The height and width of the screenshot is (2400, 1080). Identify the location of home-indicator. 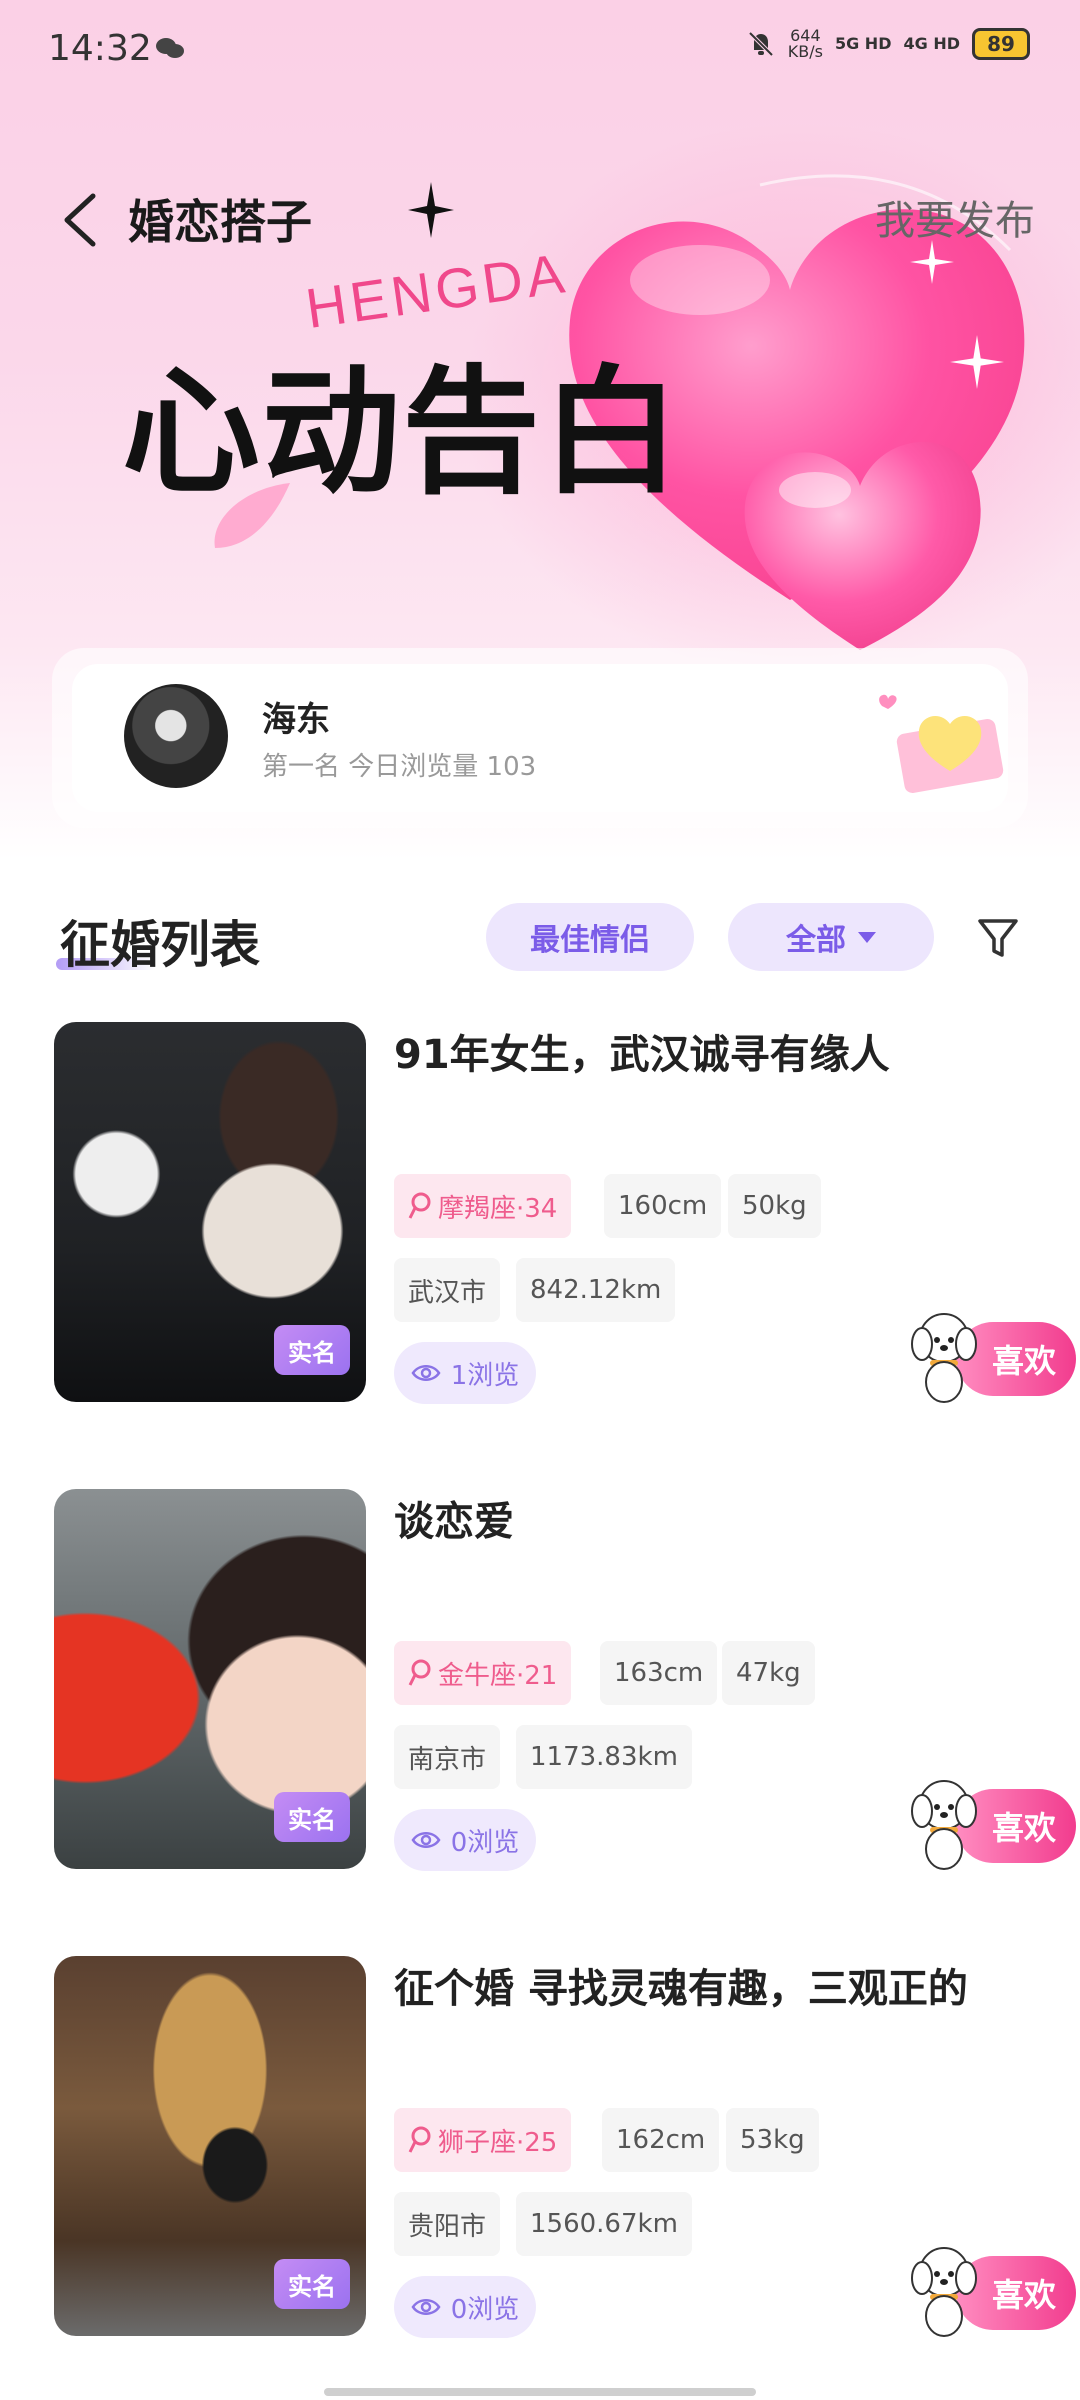
(540, 2392).